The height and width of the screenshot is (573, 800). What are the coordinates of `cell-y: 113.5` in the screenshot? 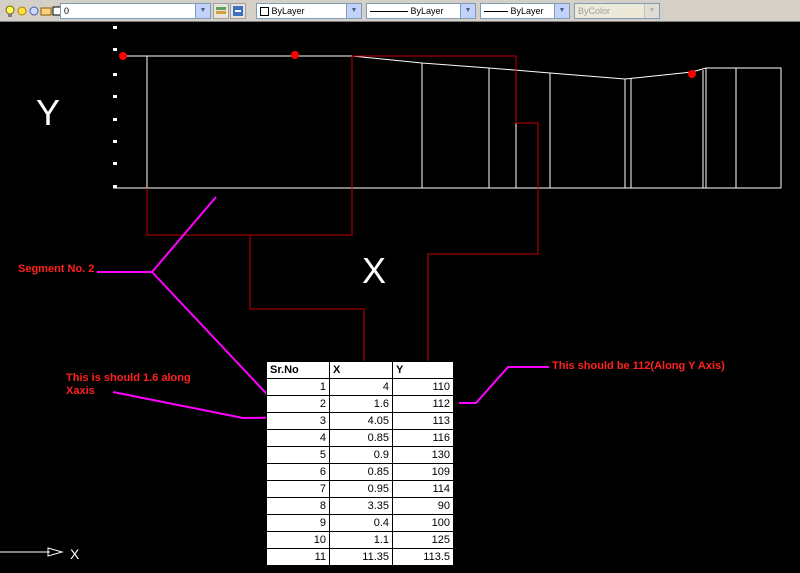 It's located at (423, 557).